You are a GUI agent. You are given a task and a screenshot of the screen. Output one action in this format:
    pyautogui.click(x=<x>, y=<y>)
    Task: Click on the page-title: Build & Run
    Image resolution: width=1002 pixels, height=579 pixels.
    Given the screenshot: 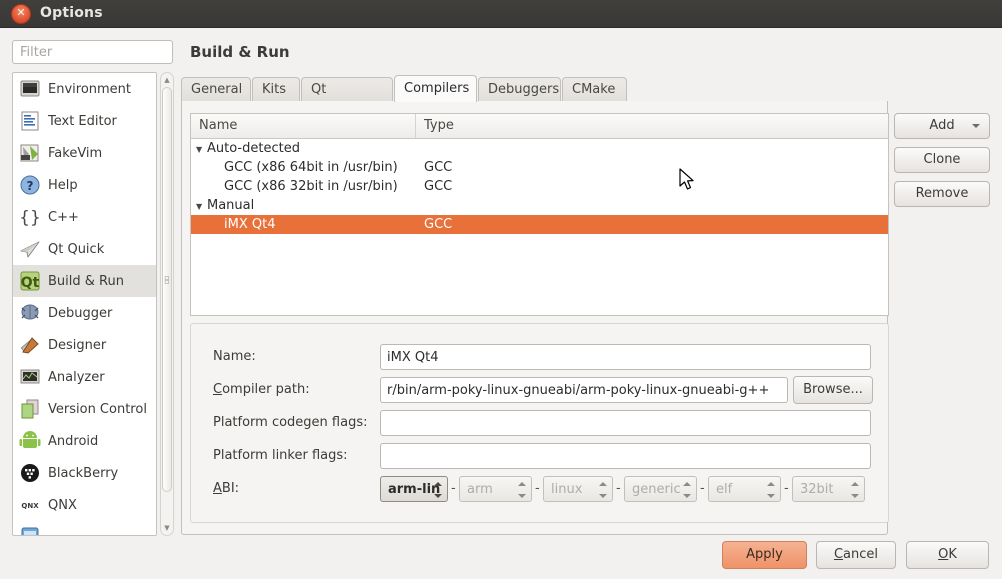 What is the action you would take?
    pyautogui.click(x=240, y=52)
    